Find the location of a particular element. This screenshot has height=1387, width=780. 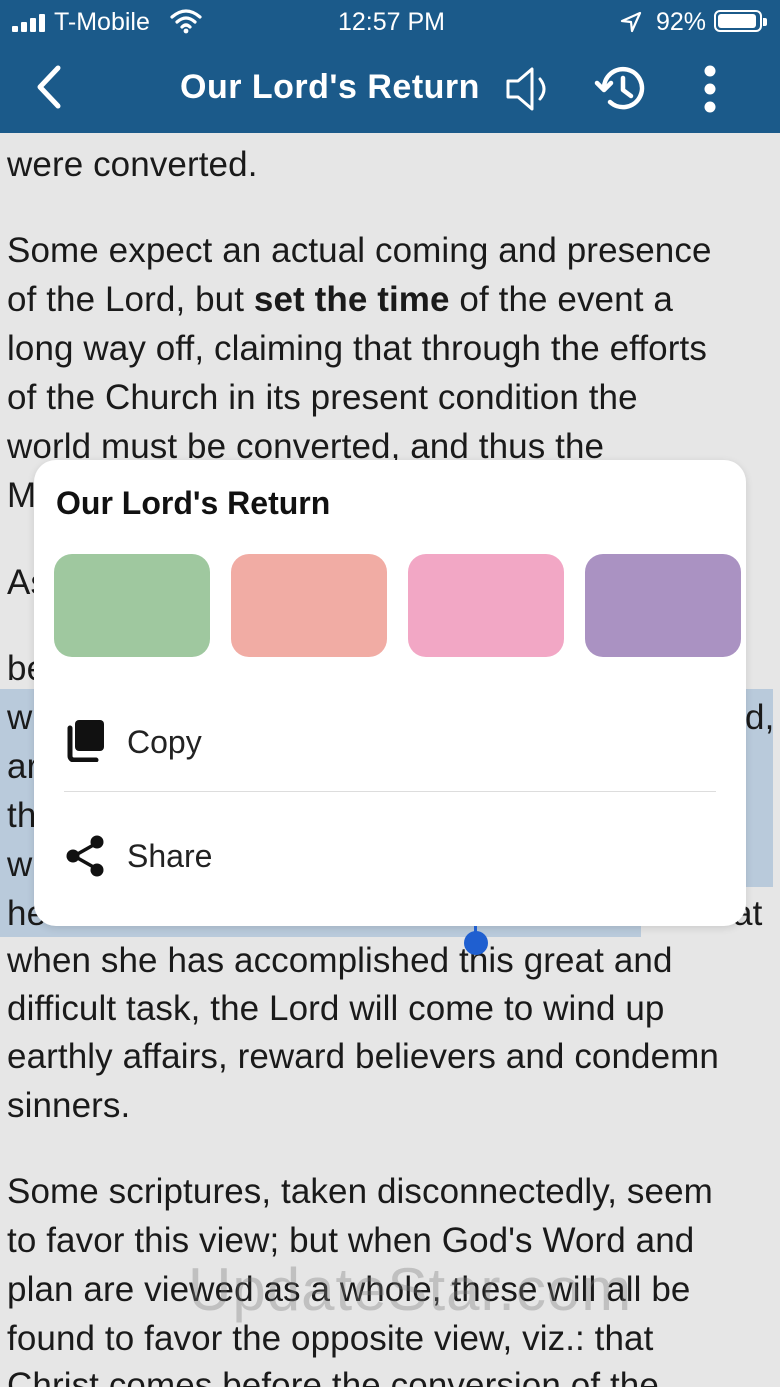

back-button is located at coordinates (51, 87).